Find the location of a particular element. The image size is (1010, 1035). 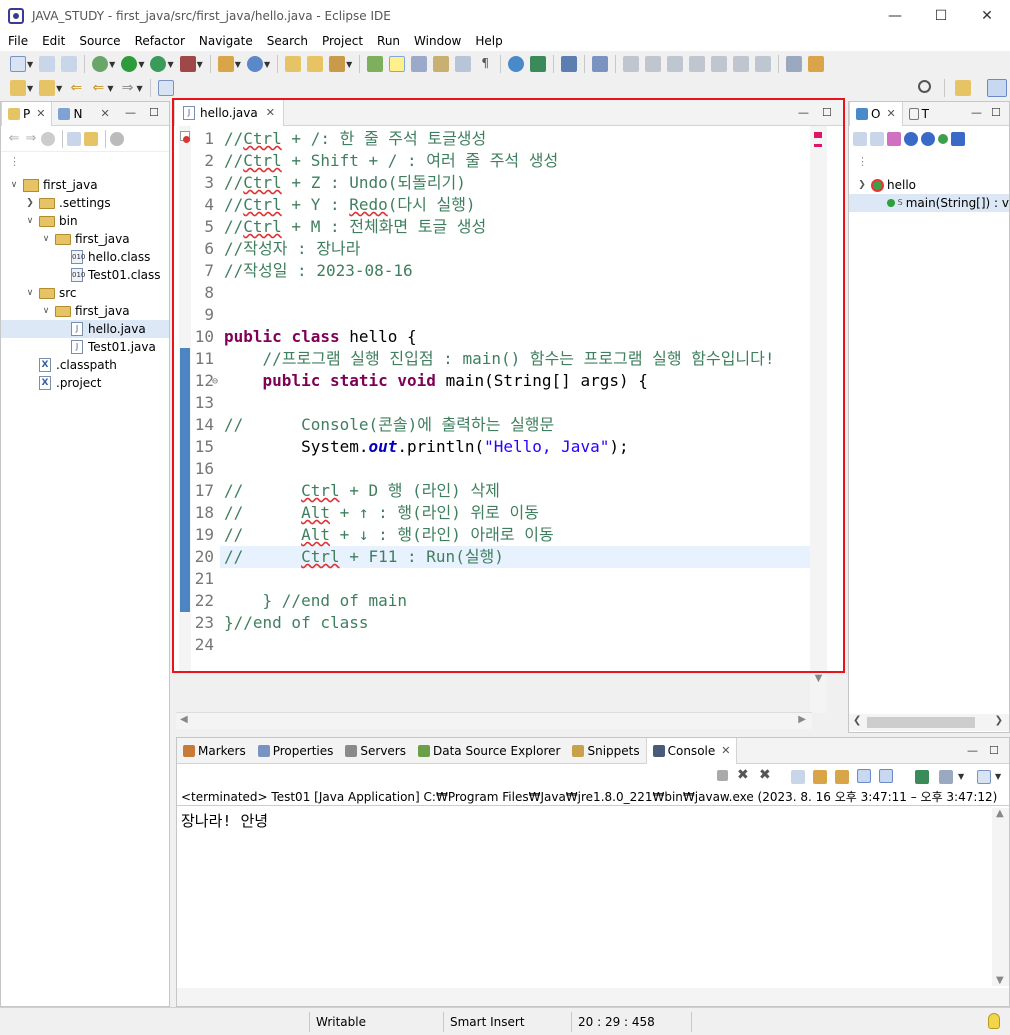

hide-non-public-icon is located at coordinates (928, 139).